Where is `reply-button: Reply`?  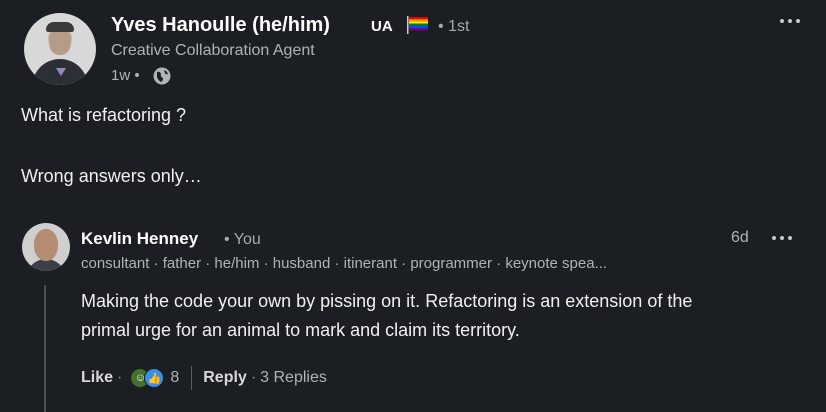
reply-button: Reply is located at coordinates (225, 378).